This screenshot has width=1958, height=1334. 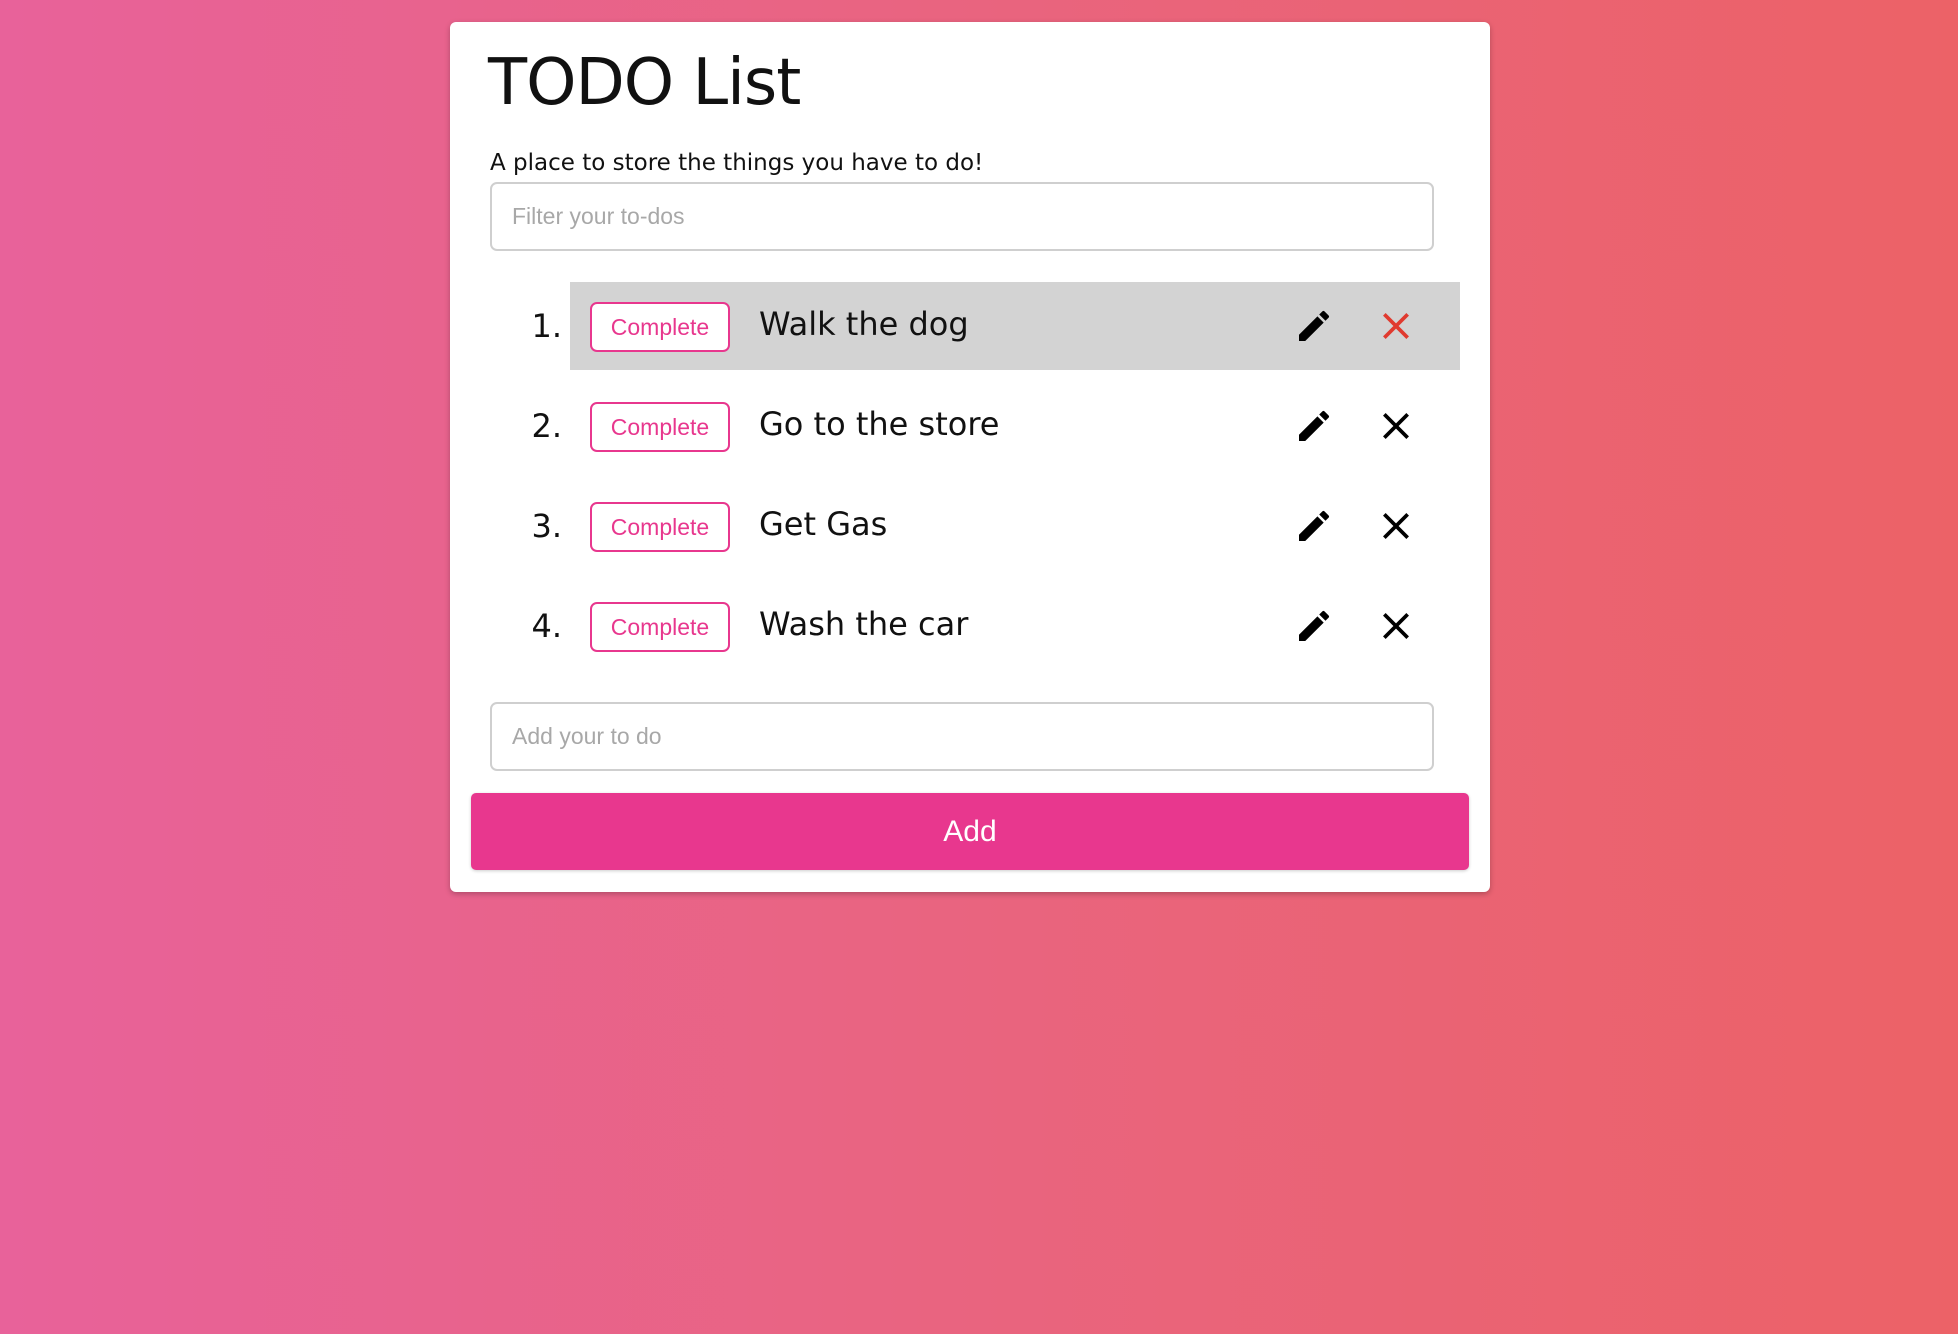 I want to click on todo-number: 2., so click(x=546, y=426).